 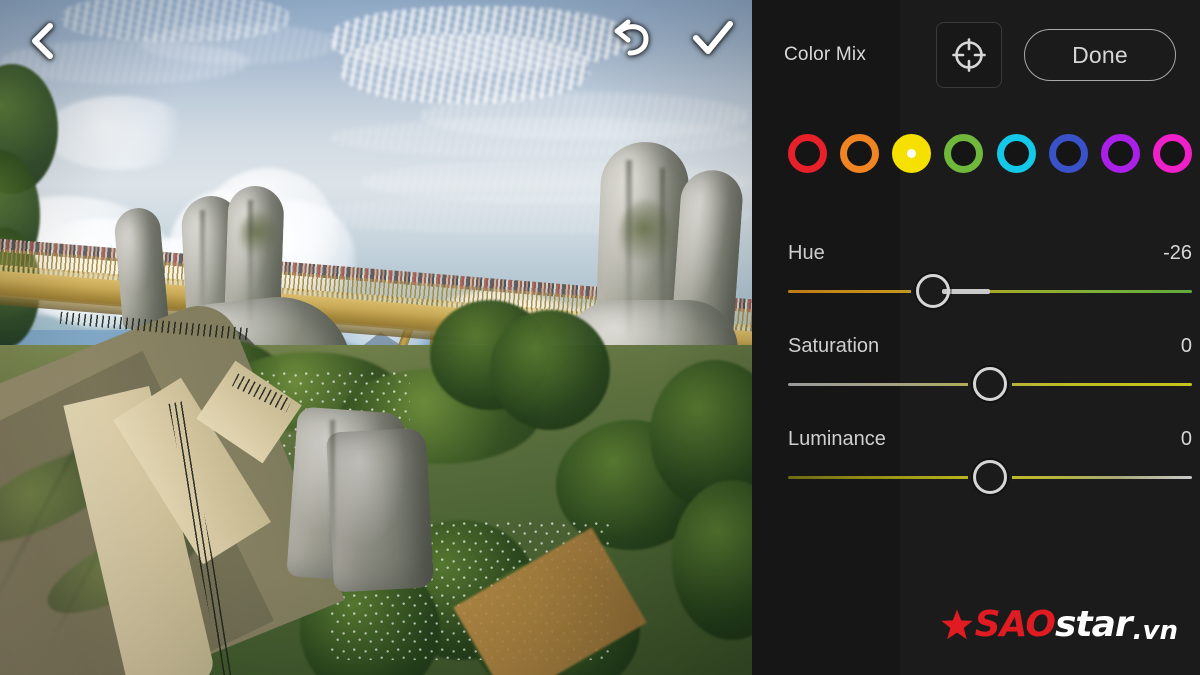 I want to click on chevron-left-icon, so click(x=42, y=41).